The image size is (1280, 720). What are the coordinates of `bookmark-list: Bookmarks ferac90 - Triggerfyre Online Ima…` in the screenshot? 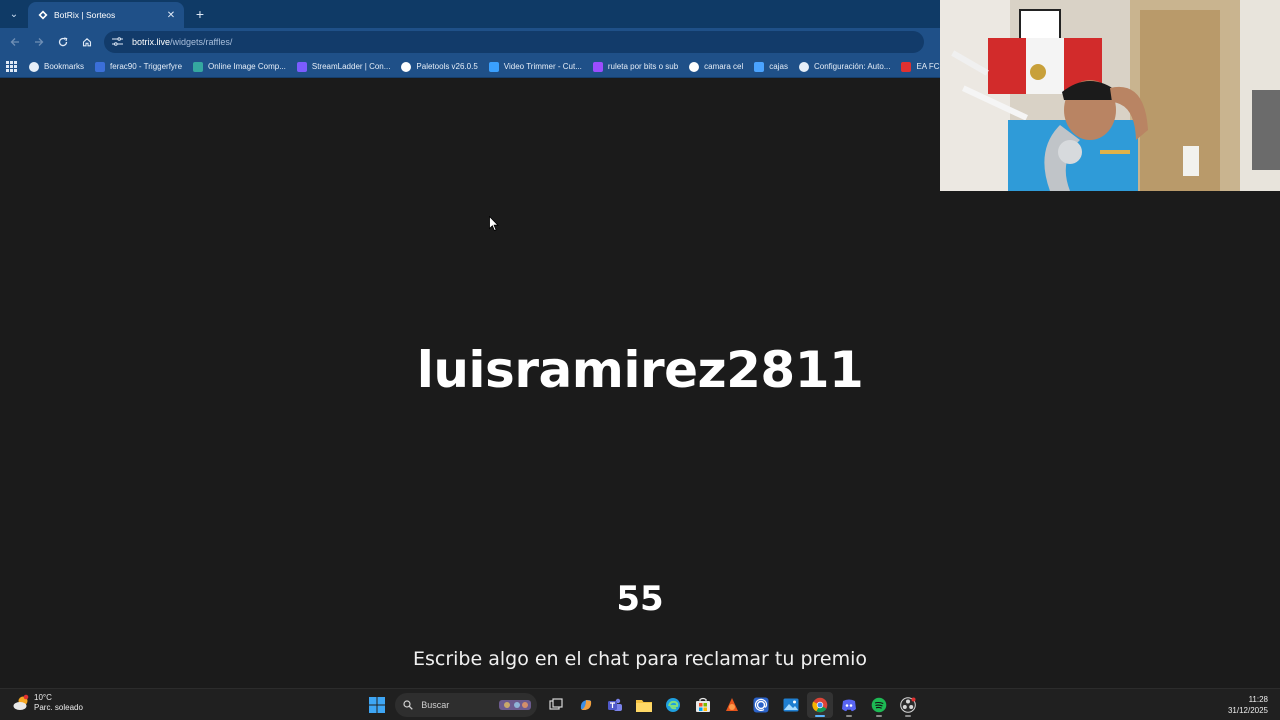 It's located at (484, 66).